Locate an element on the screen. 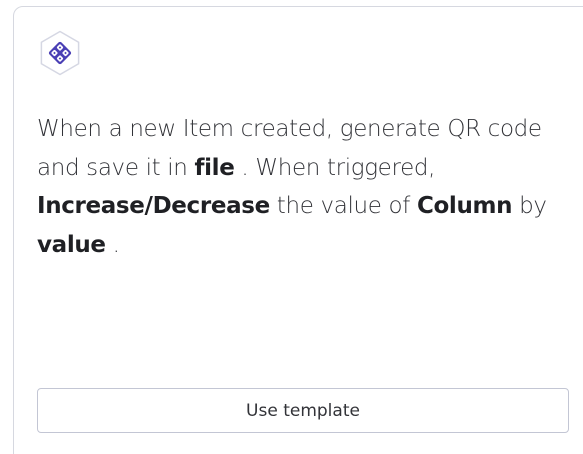  description-text-5: . is located at coordinates (112, 244).